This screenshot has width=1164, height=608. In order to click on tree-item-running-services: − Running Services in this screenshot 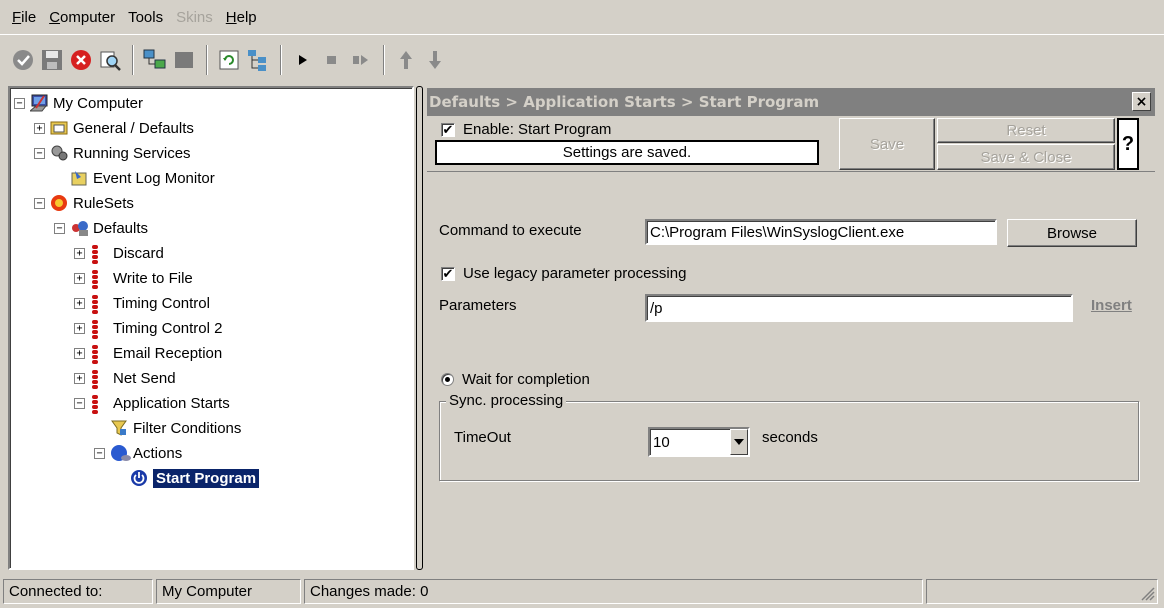, I will do `click(112, 153)`.